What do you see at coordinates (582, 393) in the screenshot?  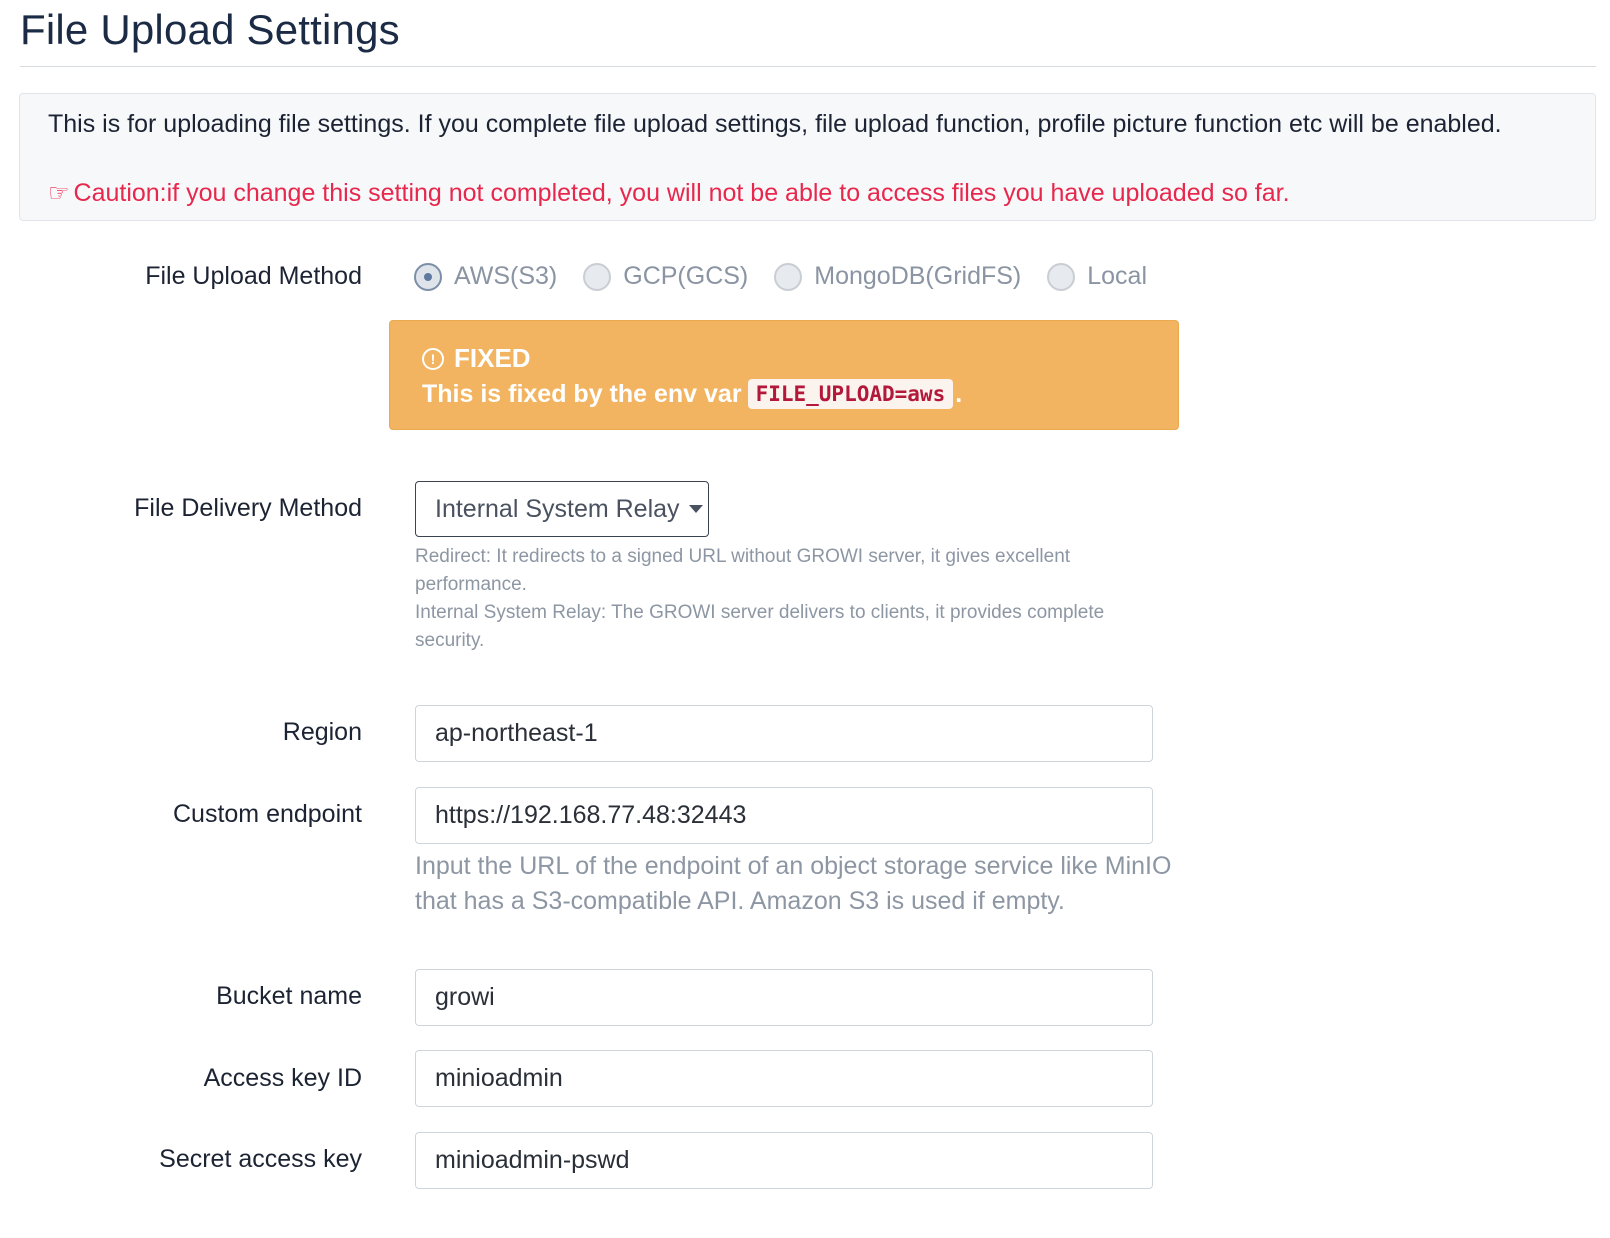 I see `fixed-alert-message: This is fixed by the env var` at bounding box center [582, 393].